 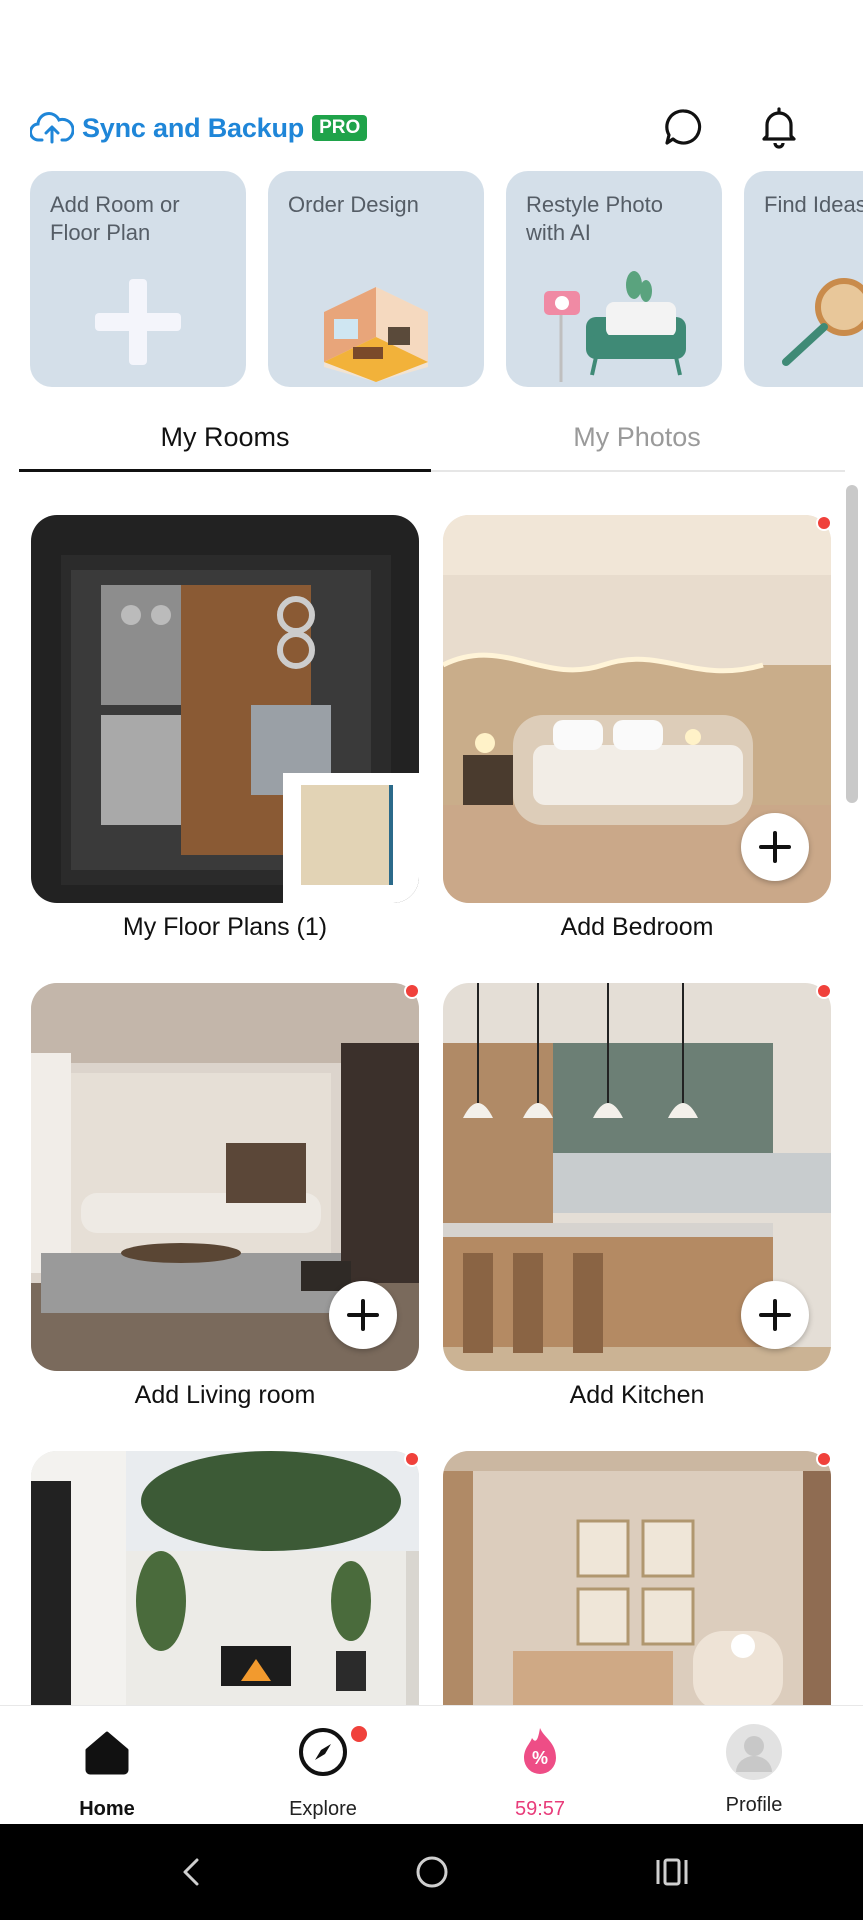 I want to click on add-room-card: Add Room or Floor Plan, so click(x=138, y=279).